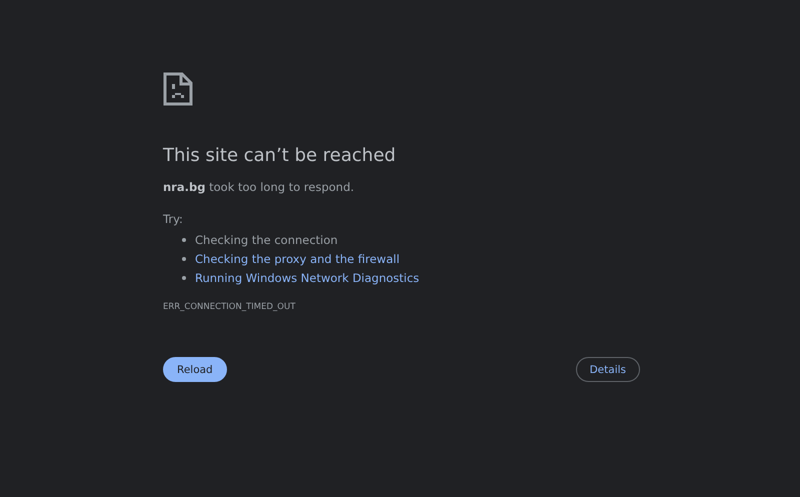 The image size is (800, 497). I want to click on error-message: nra.bg took too long to respond., so click(259, 187).